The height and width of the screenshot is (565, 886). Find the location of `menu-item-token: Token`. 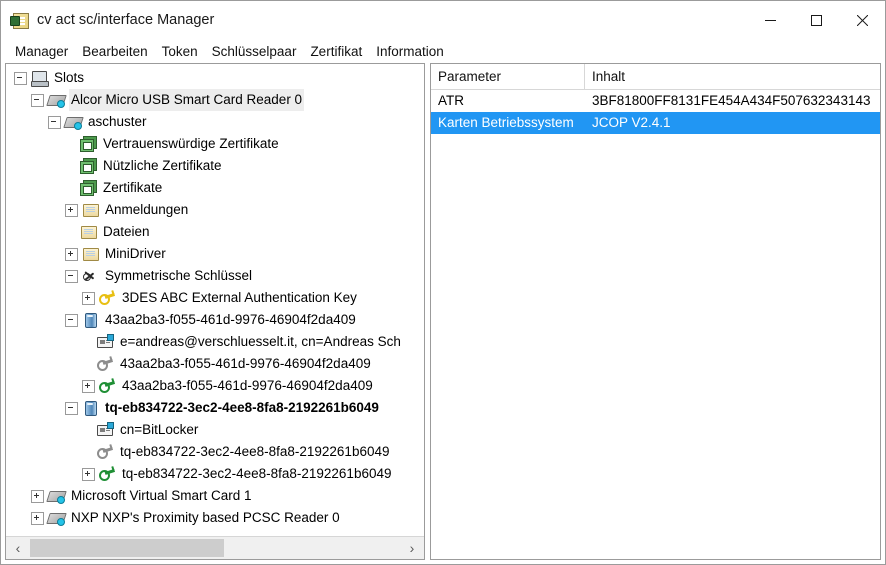

menu-item-token: Token is located at coordinates (180, 51).